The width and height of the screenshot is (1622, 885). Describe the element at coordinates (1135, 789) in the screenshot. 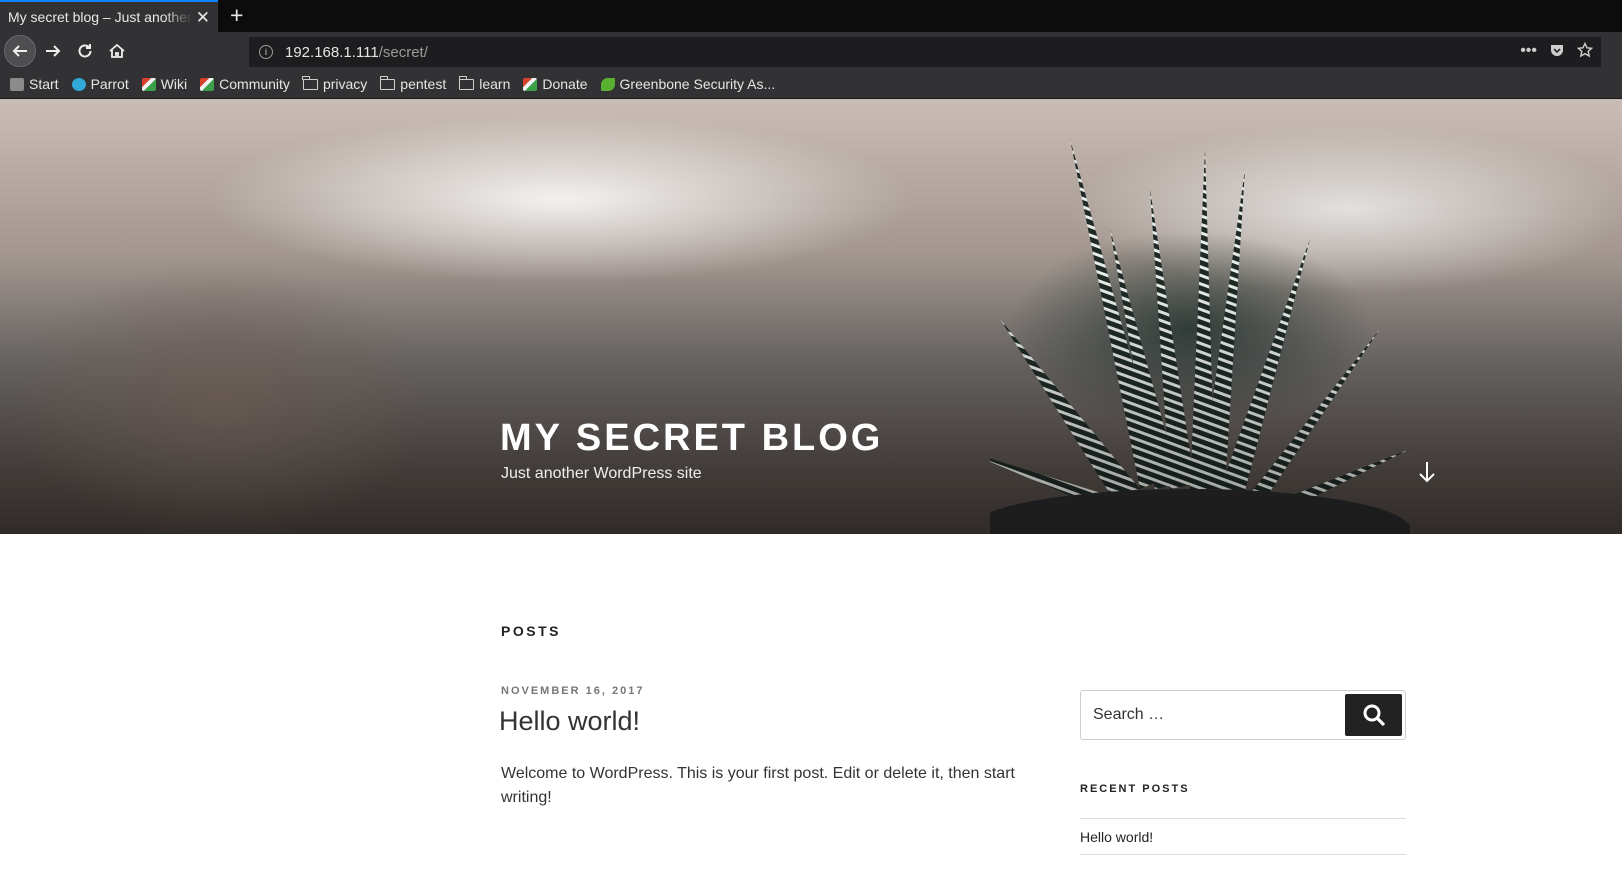

I see `recent-posts-heading: RECENT POSTS` at that location.